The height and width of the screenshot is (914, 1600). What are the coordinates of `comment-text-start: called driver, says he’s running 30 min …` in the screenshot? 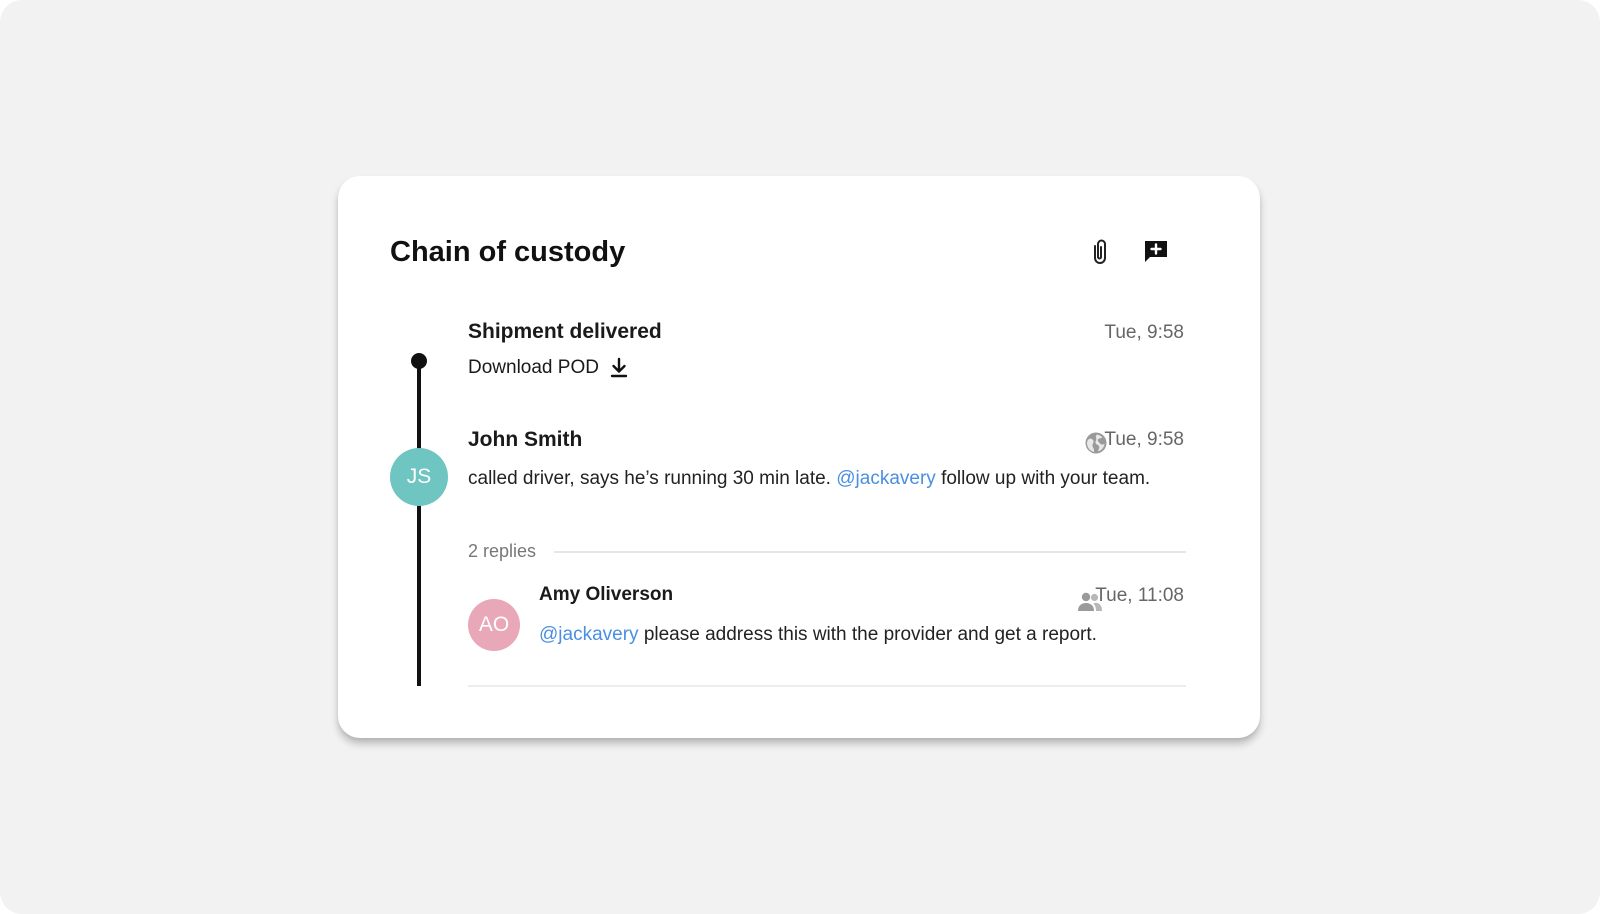 It's located at (652, 478).